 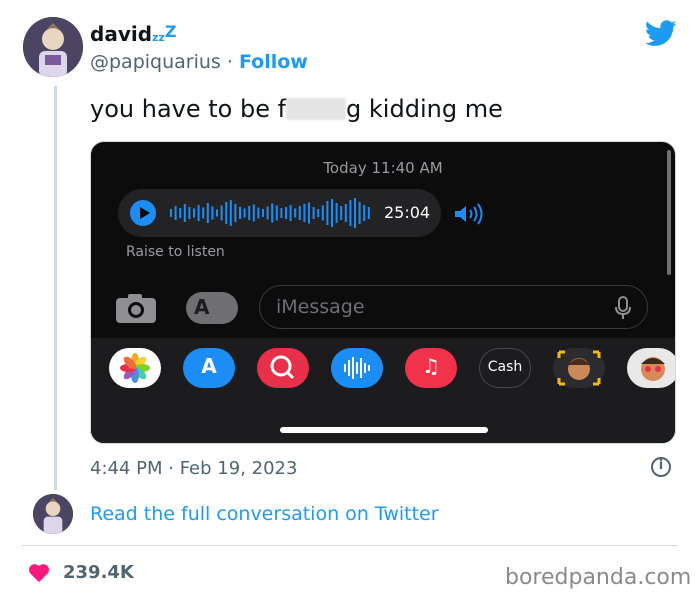 I want to click on message-timestamp: Today 11:40 AM, so click(x=383, y=168).